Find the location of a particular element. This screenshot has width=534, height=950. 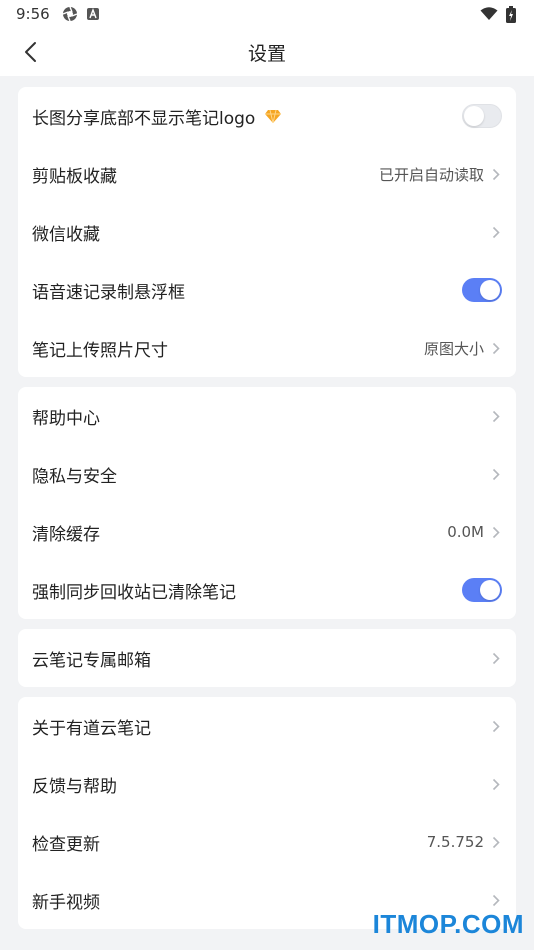

setting-value: 原图大小 is located at coordinates (453, 348).